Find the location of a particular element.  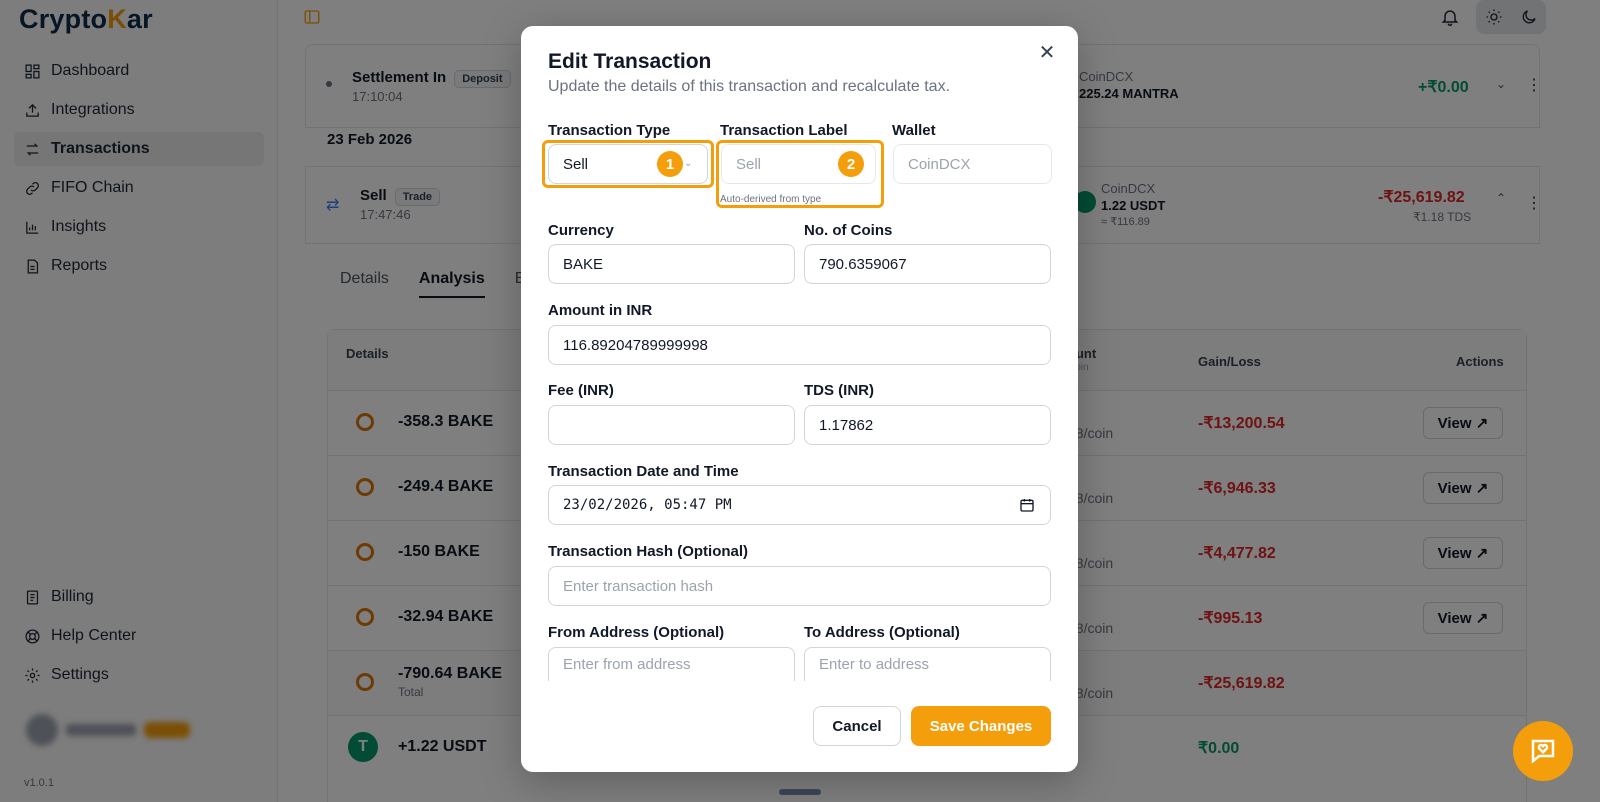

wallet-label: Wallet is located at coordinates (914, 130).